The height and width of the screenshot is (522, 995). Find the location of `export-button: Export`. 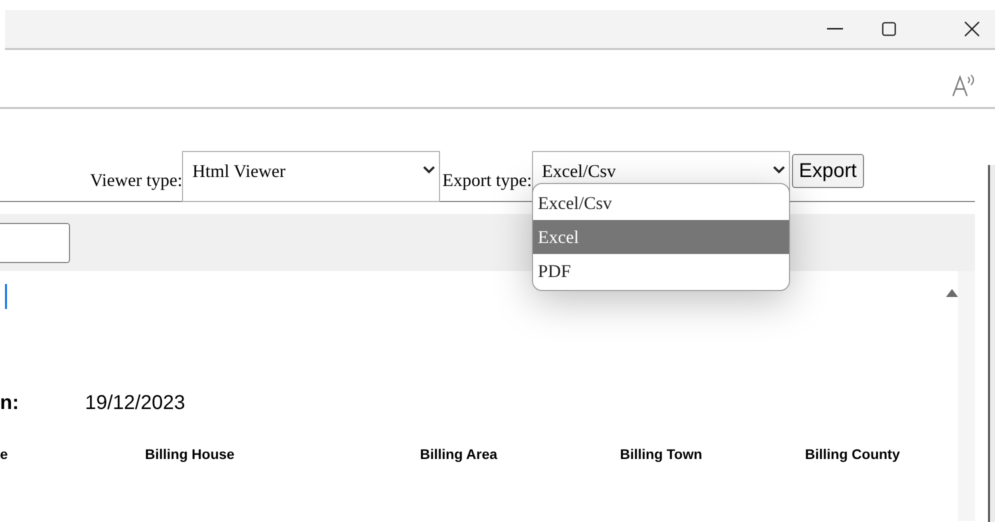

export-button: Export is located at coordinates (828, 171).